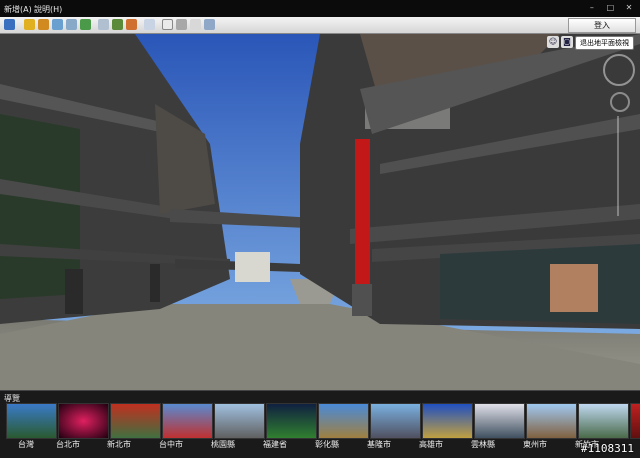 Image resolution: width=640 pixels, height=458 pixels. Describe the element at coordinates (149, 24) in the screenshot. I see `planet-icon` at that location.